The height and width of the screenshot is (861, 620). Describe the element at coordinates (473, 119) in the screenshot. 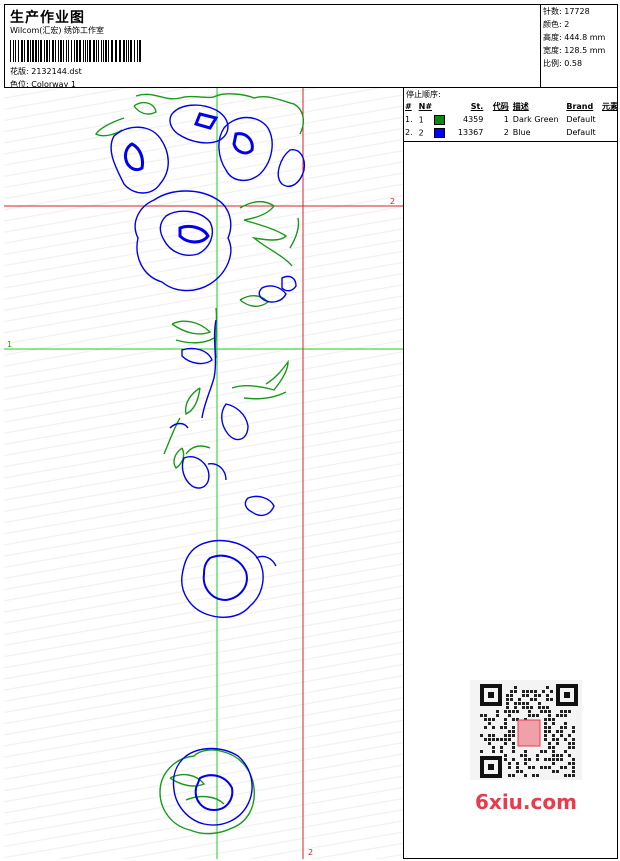

I see `row-stitches: 4359` at that location.